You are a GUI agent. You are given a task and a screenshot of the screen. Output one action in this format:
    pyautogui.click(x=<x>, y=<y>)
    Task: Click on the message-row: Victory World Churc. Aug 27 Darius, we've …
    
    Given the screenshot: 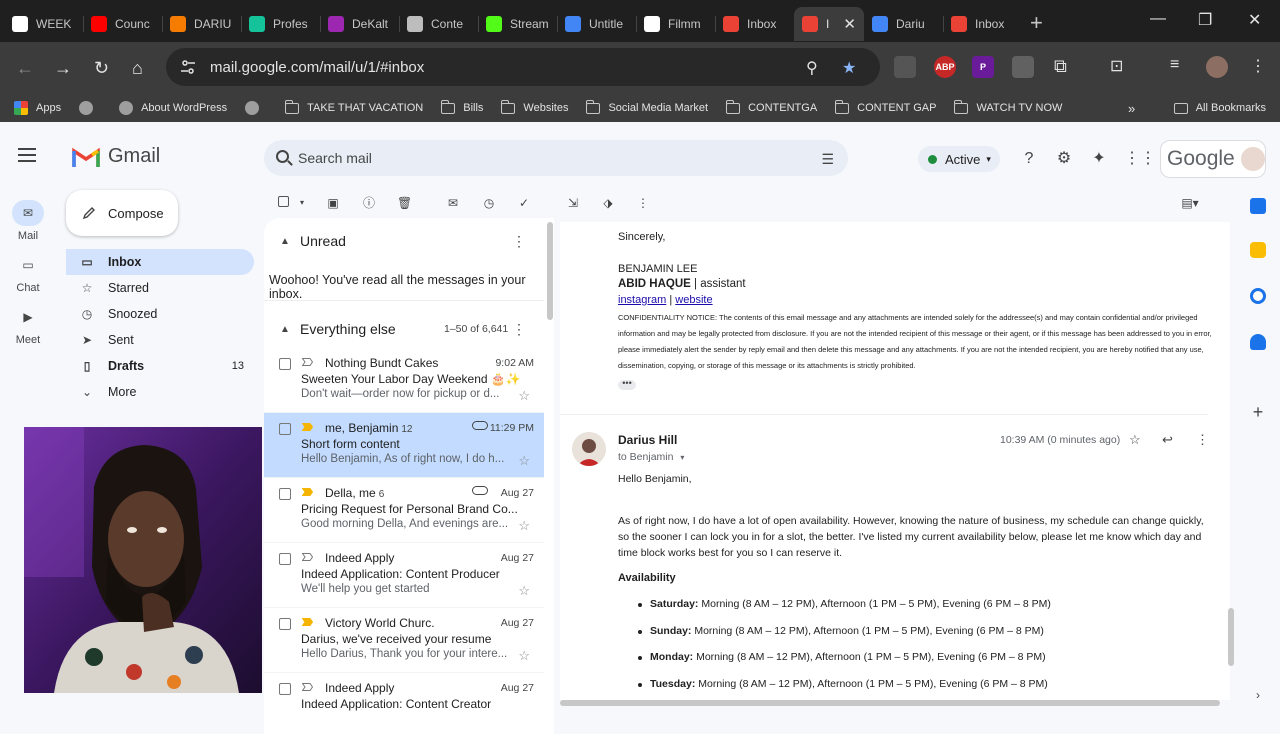 What is the action you would take?
    pyautogui.click(x=404, y=640)
    